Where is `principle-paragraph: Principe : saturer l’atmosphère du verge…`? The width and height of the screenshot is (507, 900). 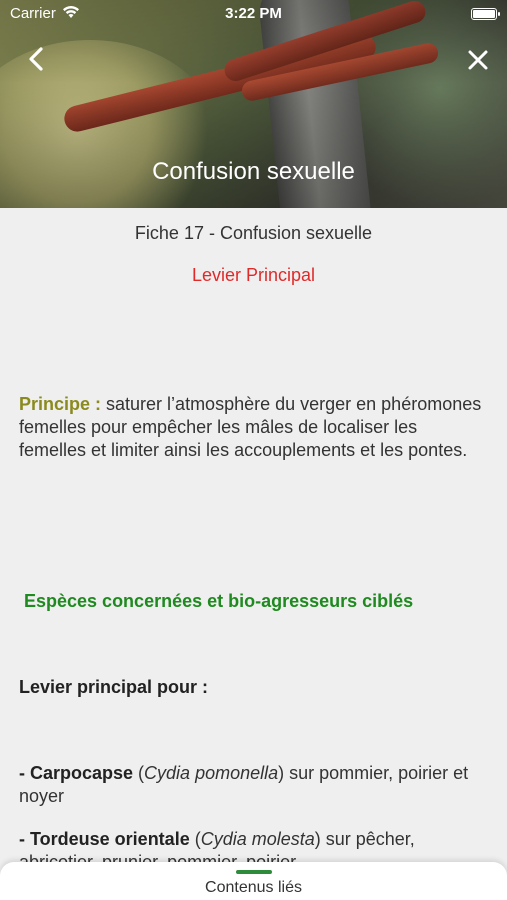 principle-paragraph: Principe : saturer l’atmosphère du verge… is located at coordinates (254, 427).